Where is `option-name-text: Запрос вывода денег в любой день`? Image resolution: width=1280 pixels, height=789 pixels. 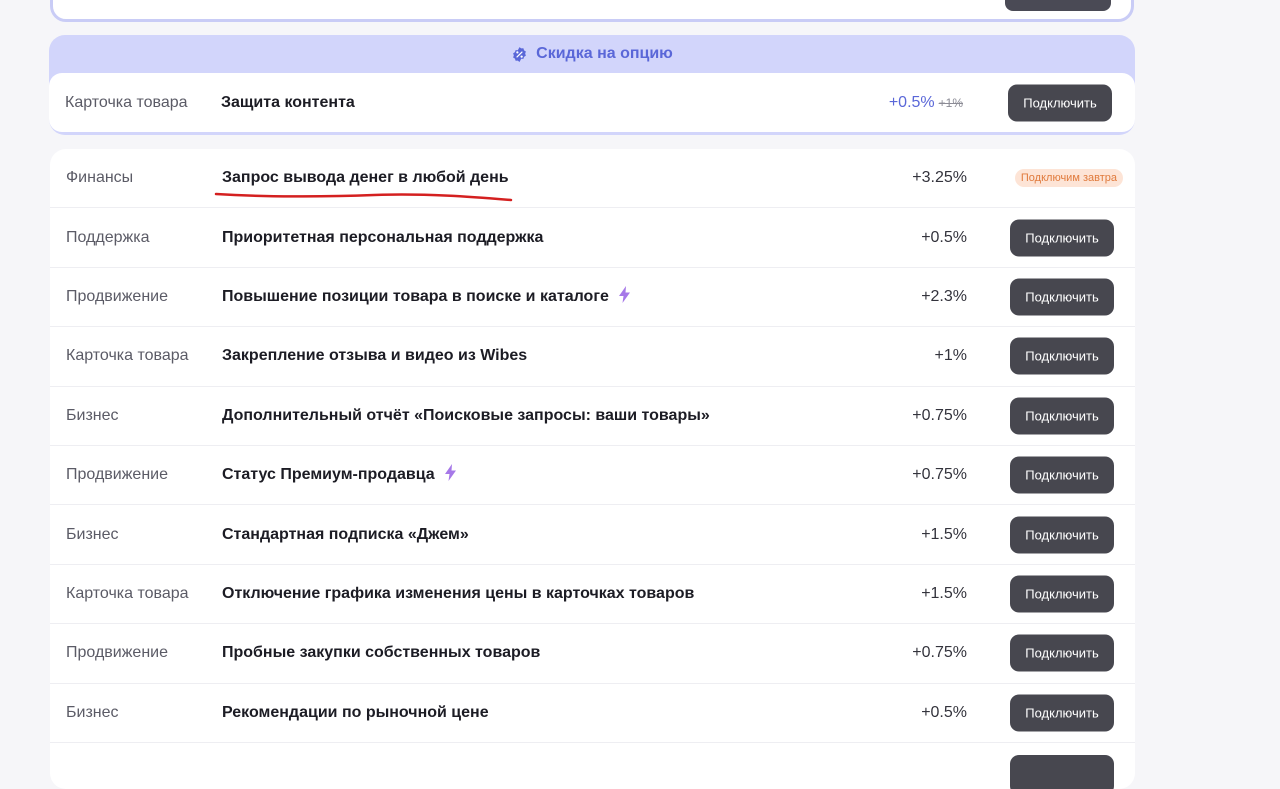 option-name-text: Запрос вывода денег в любой день is located at coordinates (365, 178).